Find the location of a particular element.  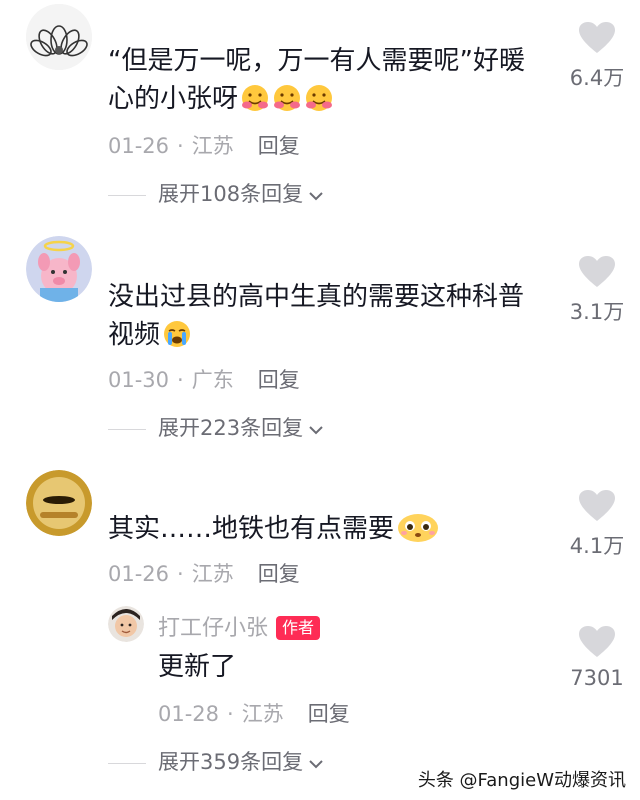

comment-location: 广东 is located at coordinates (212, 380).